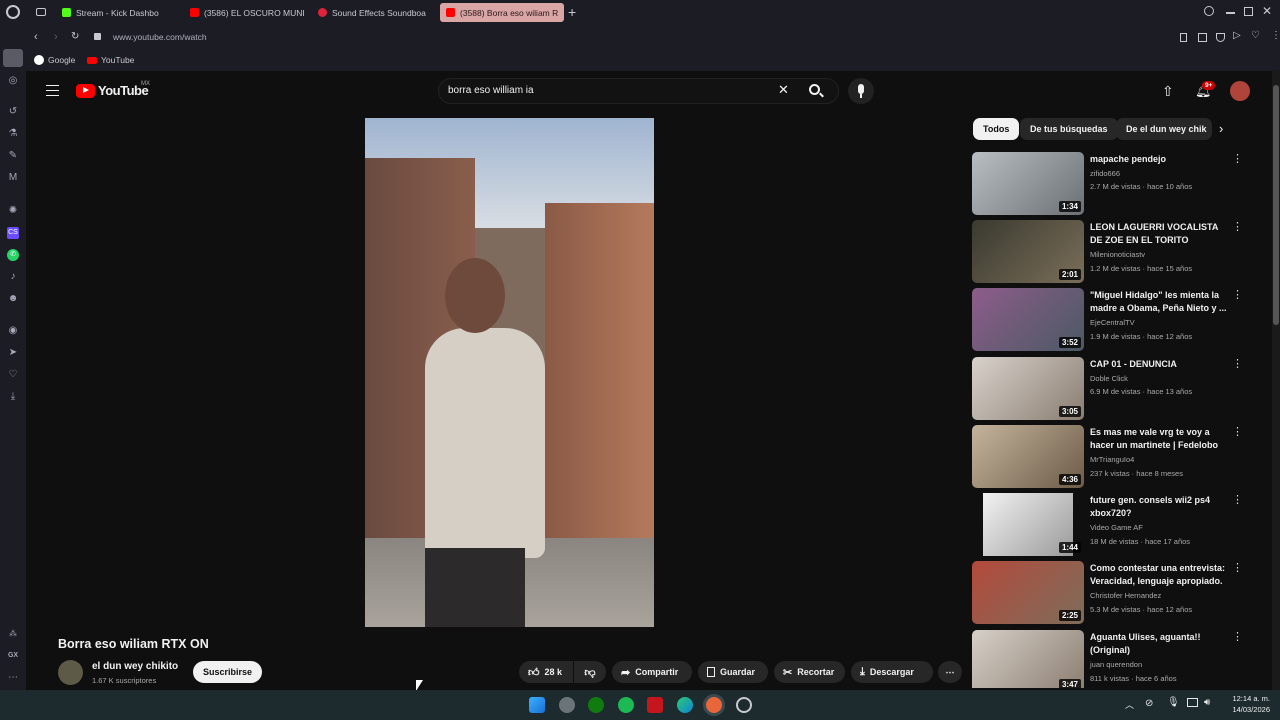 This screenshot has height=720, width=1280. What do you see at coordinates (502, 12) in the screenshot?
I see `browser-tab-youtube-active: (3588) Borra eso wiliam R` at bounding box center [502, 12].